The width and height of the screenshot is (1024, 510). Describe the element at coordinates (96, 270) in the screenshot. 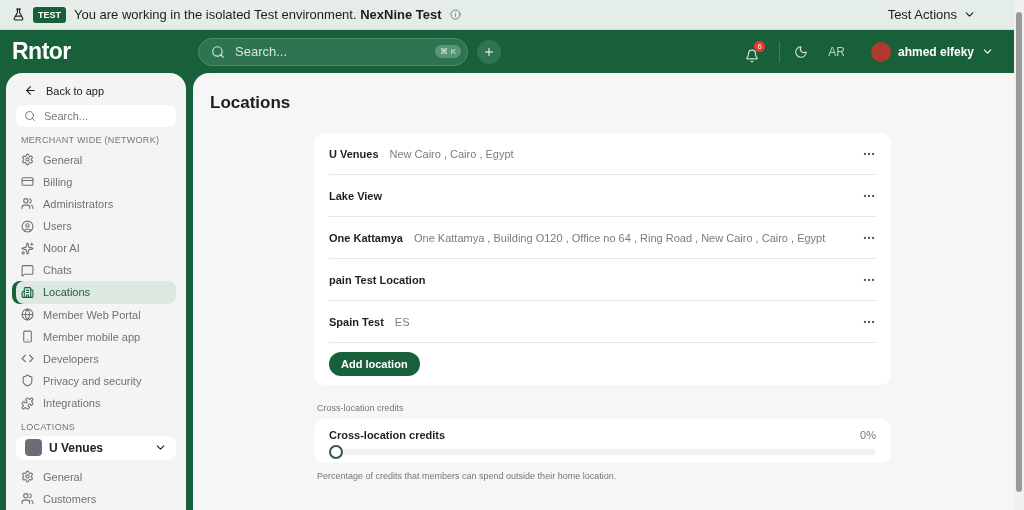

I see `sidebar-item: Chats` at that location.